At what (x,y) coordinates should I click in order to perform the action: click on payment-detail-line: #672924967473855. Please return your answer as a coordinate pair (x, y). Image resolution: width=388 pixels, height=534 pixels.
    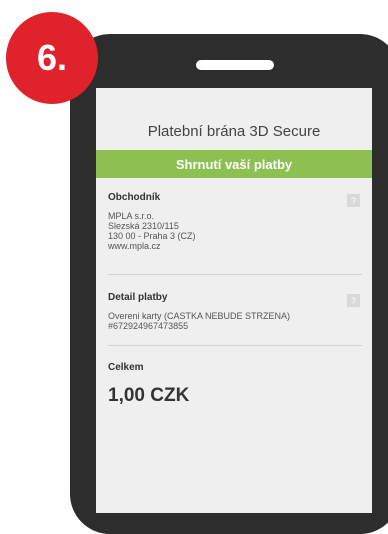
    Looking at the image, I should click on (148, 326).